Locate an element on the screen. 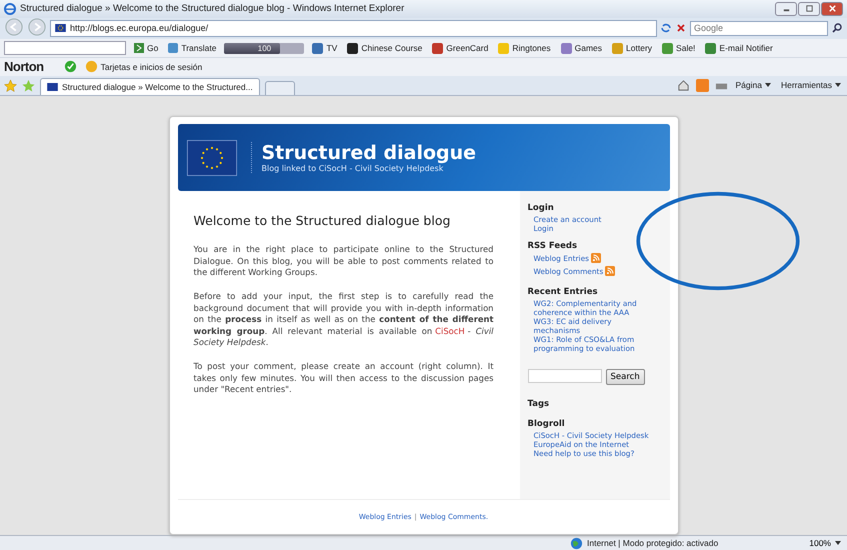  toolbar-link: Chinese Course is located at coordinates (384, 48).